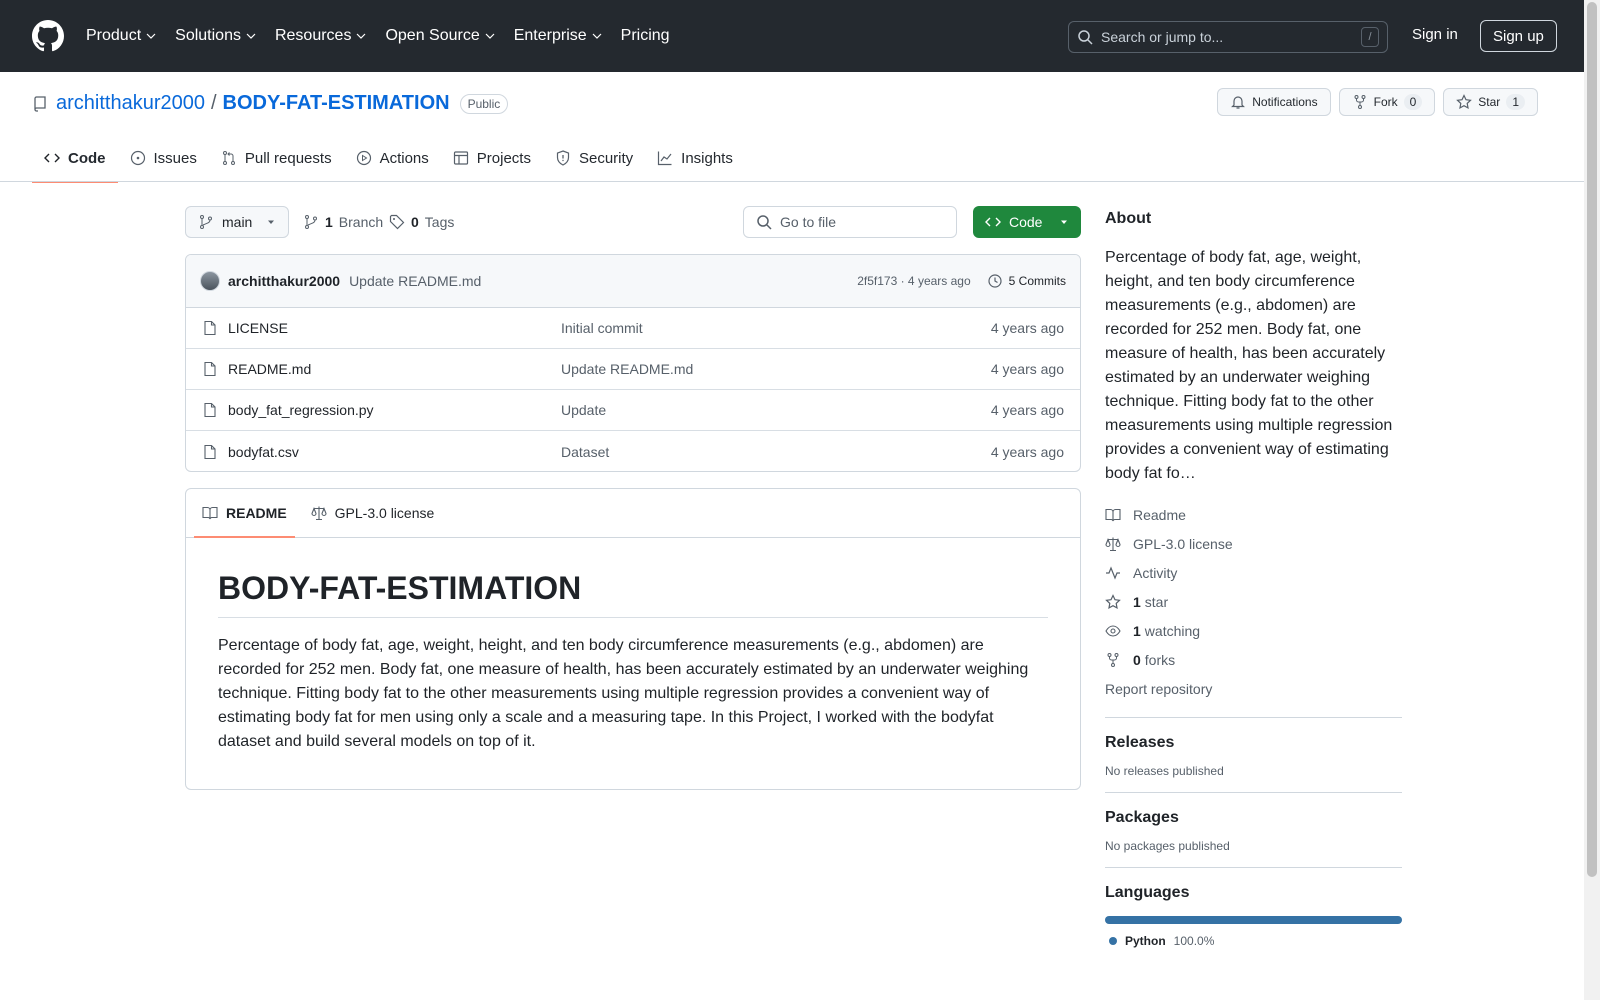  What do you see at coordinates (319, 513) in the screenshot?
I see `law-icon` at bounding box center [319, 513].